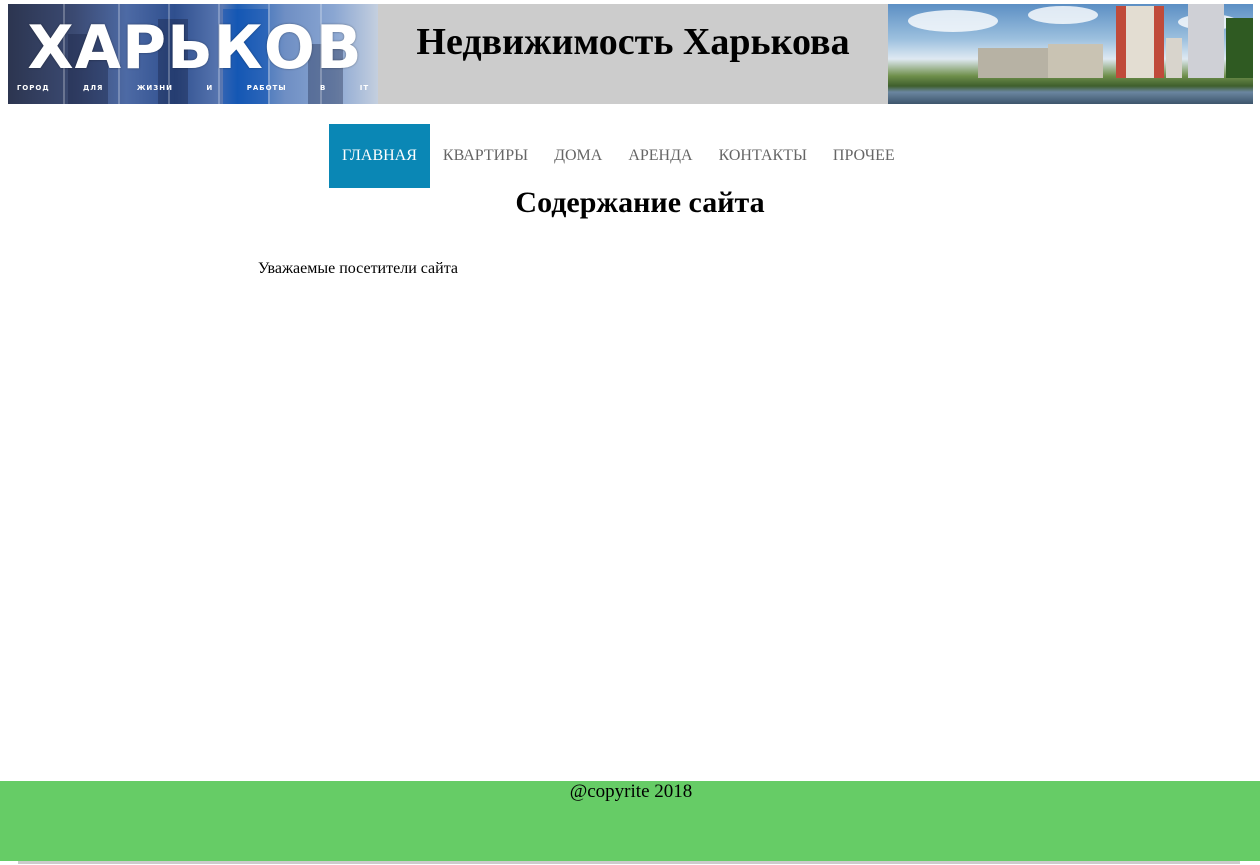 This screenshot has height=865, width=1260. What do you see at coordinates (630, 821) in the screenshot?
I see `site-footer: @copyrite 2018` at bounding box center [630, 821].